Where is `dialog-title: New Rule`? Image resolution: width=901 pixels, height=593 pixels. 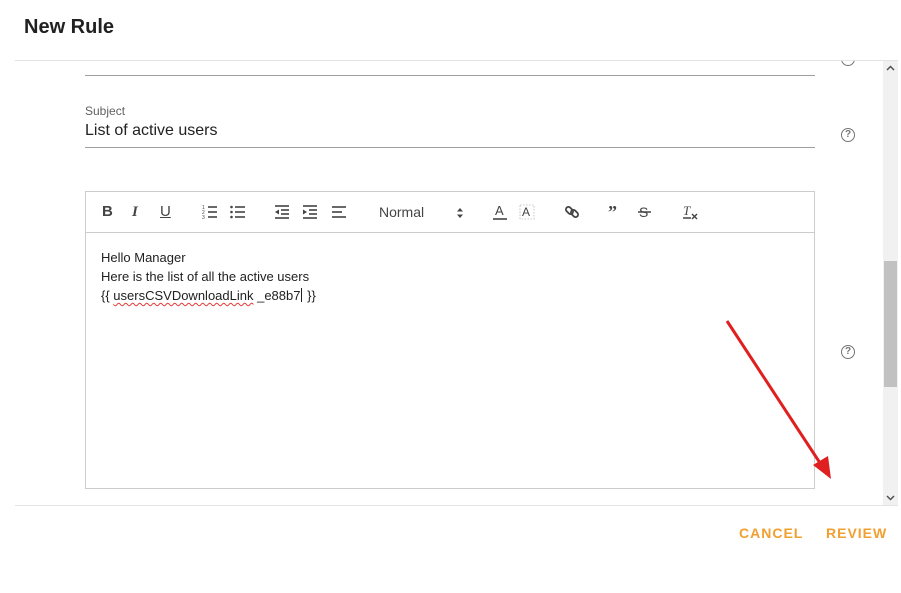 dialog-title: New Rule is located at coordinates (69, 27).